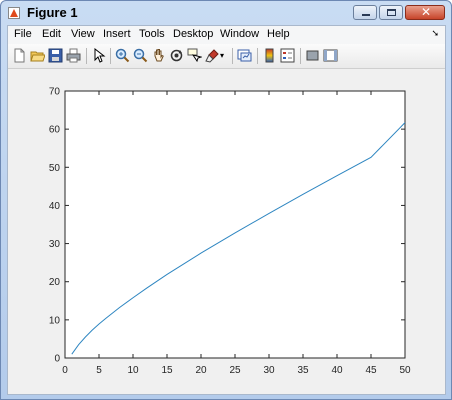 The image size is (452, 400). I want to click on window-controls: ✕, so click(399, 12).